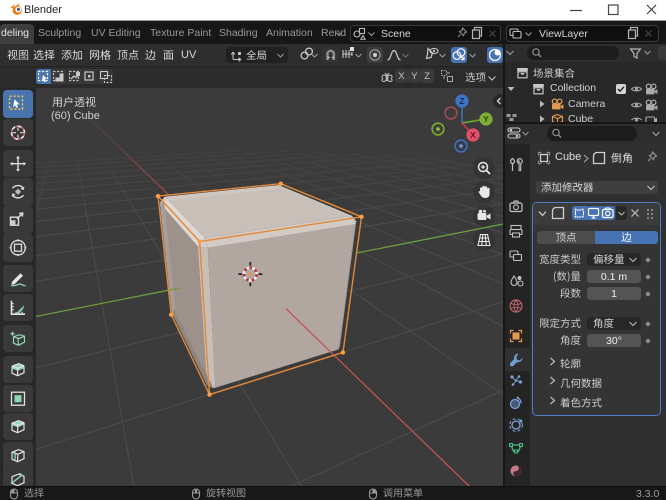 The width and height of the screenshot is (666, 500). I want to click on svg-text: Z, so click(461, 101).